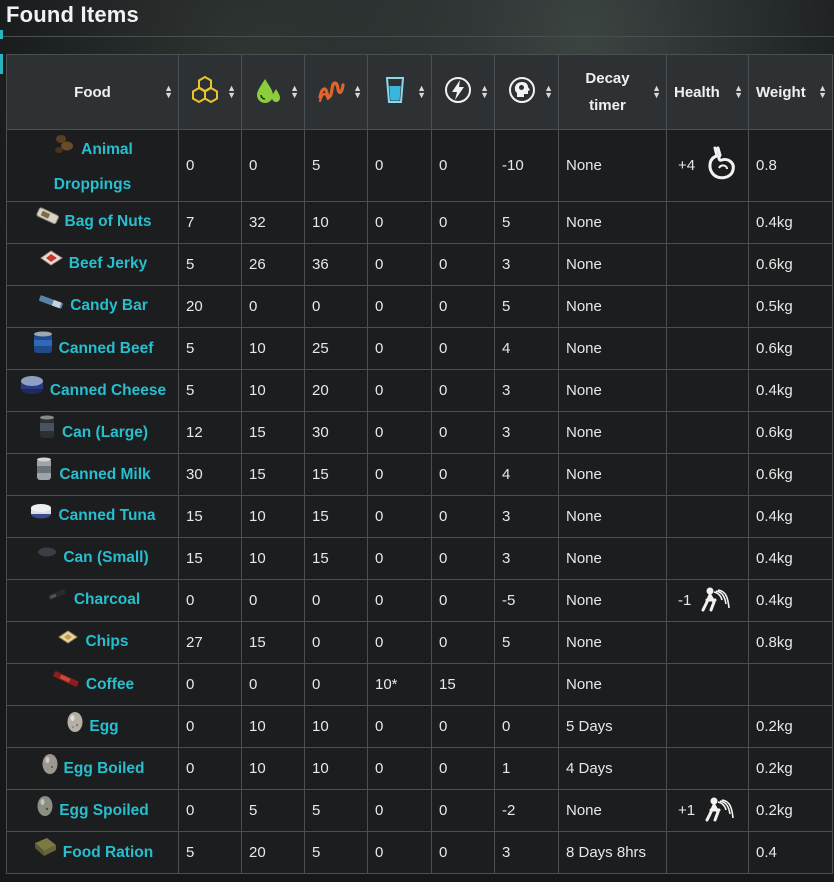 This screenshot has width=834, height=882. I want to click on chips-icon, so click(68, 642).